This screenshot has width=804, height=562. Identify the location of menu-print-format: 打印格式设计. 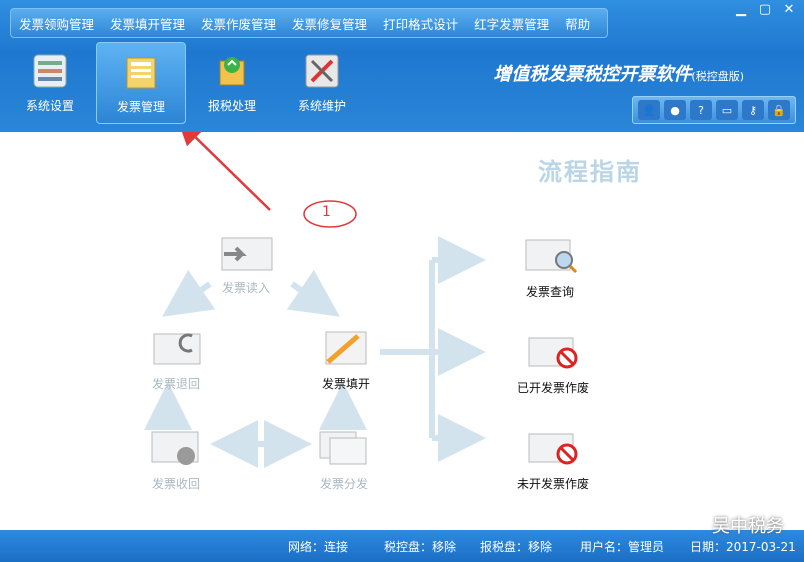
(420, 23).